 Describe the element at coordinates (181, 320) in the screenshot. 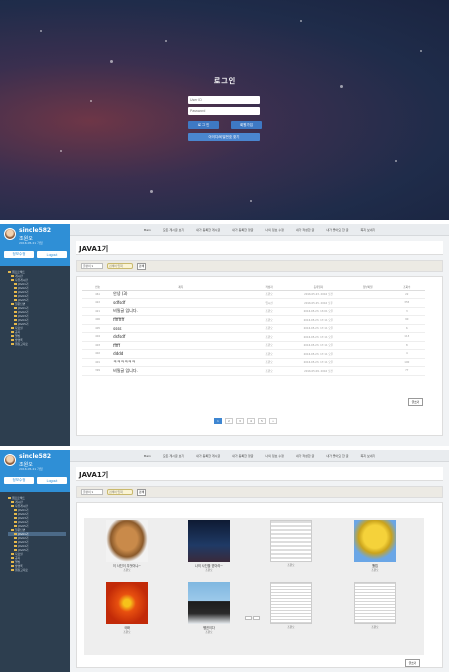

I see `cell-title: ffffffff` at that location.